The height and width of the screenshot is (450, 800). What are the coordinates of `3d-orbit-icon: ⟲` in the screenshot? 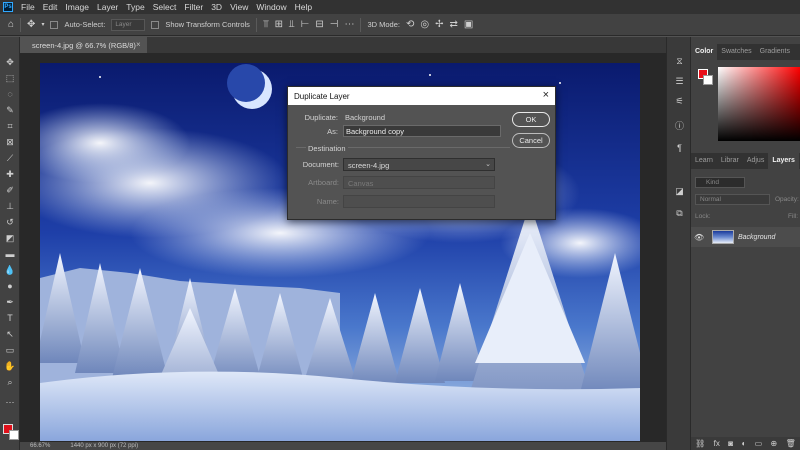 It's located at (410, 24).